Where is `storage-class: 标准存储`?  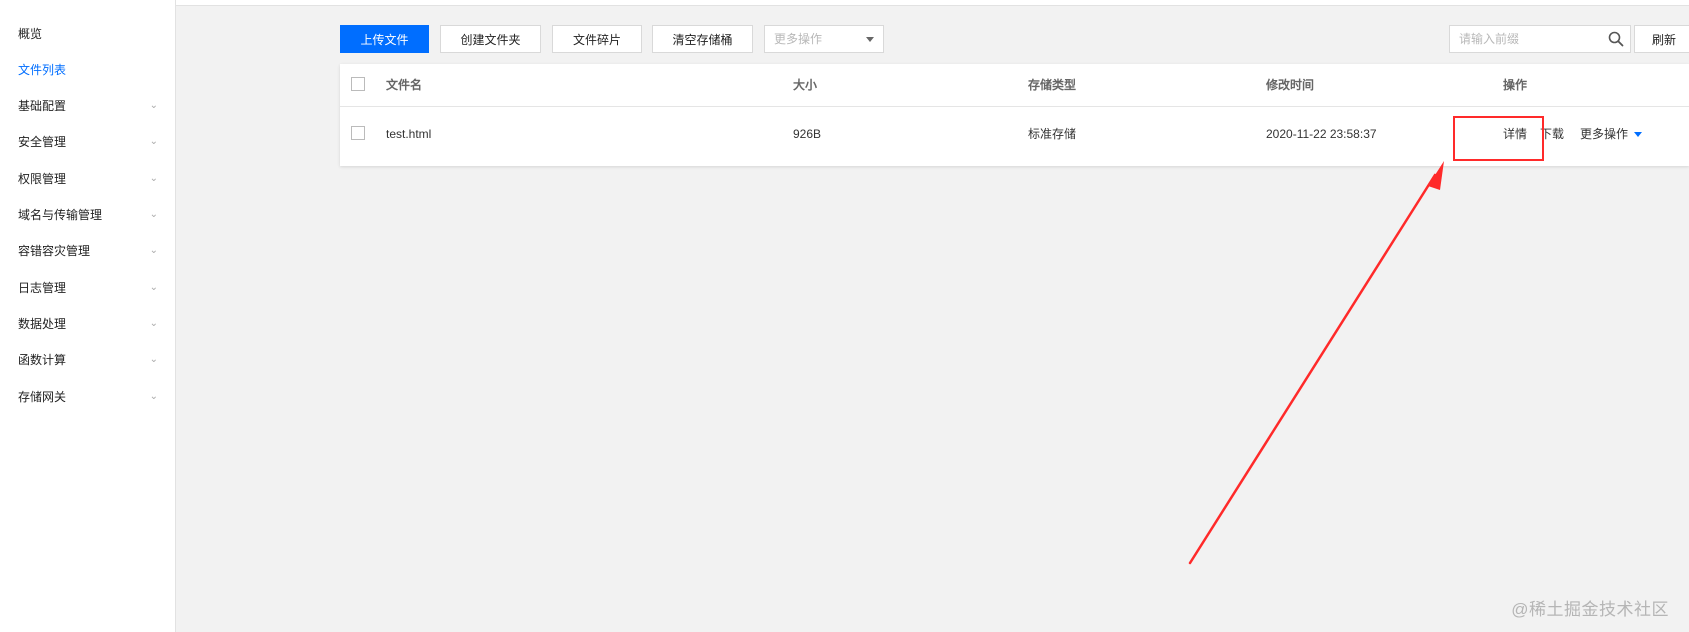
storage-class: 标准存储 is located at coordinates (1052, 134).